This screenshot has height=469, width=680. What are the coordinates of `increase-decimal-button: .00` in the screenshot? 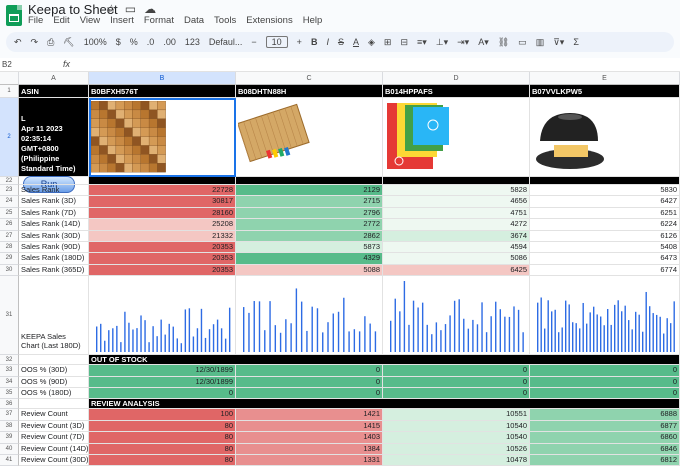 It's located at (169, 42).